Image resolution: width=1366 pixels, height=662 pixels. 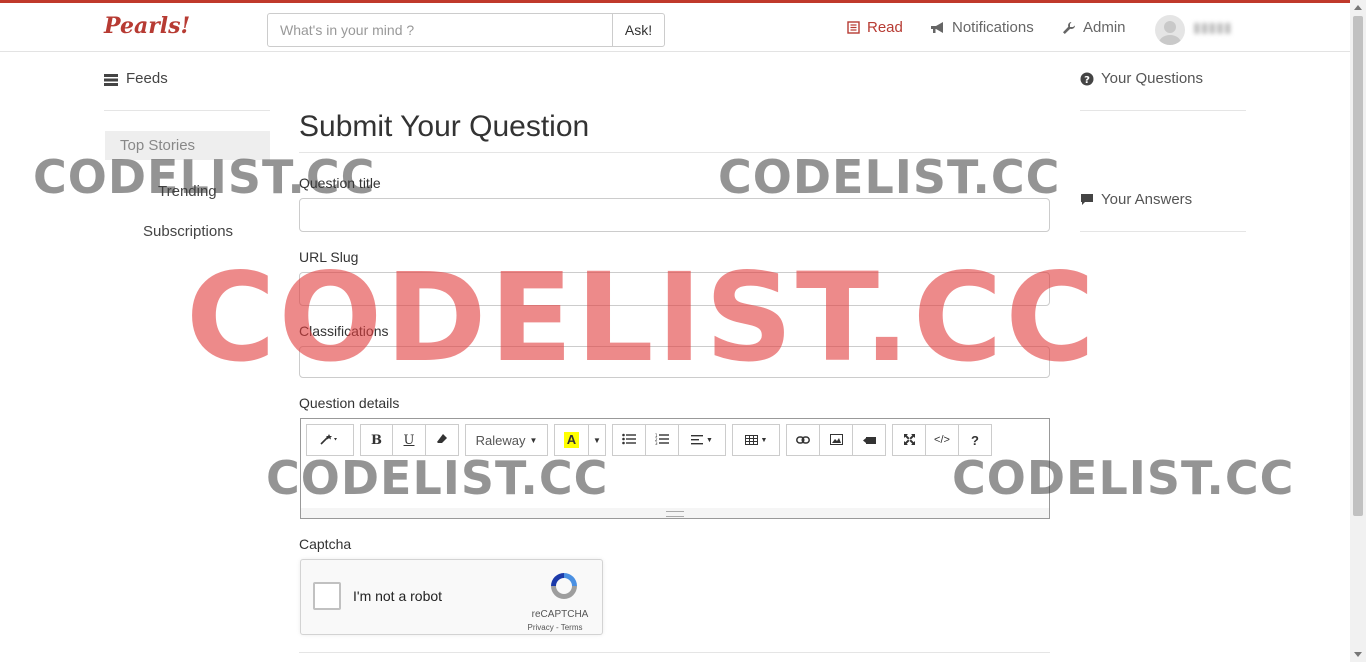 I want to click on feeds-title: Feeds, so click(x=147, y=78).